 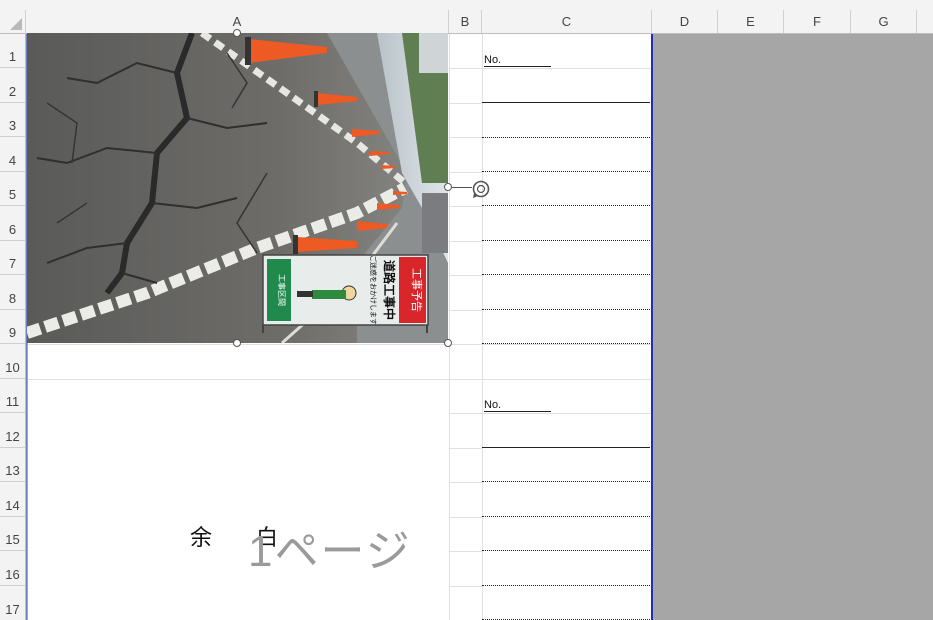 I want to click on row-header-10: 10, so click(x=12, y=361).